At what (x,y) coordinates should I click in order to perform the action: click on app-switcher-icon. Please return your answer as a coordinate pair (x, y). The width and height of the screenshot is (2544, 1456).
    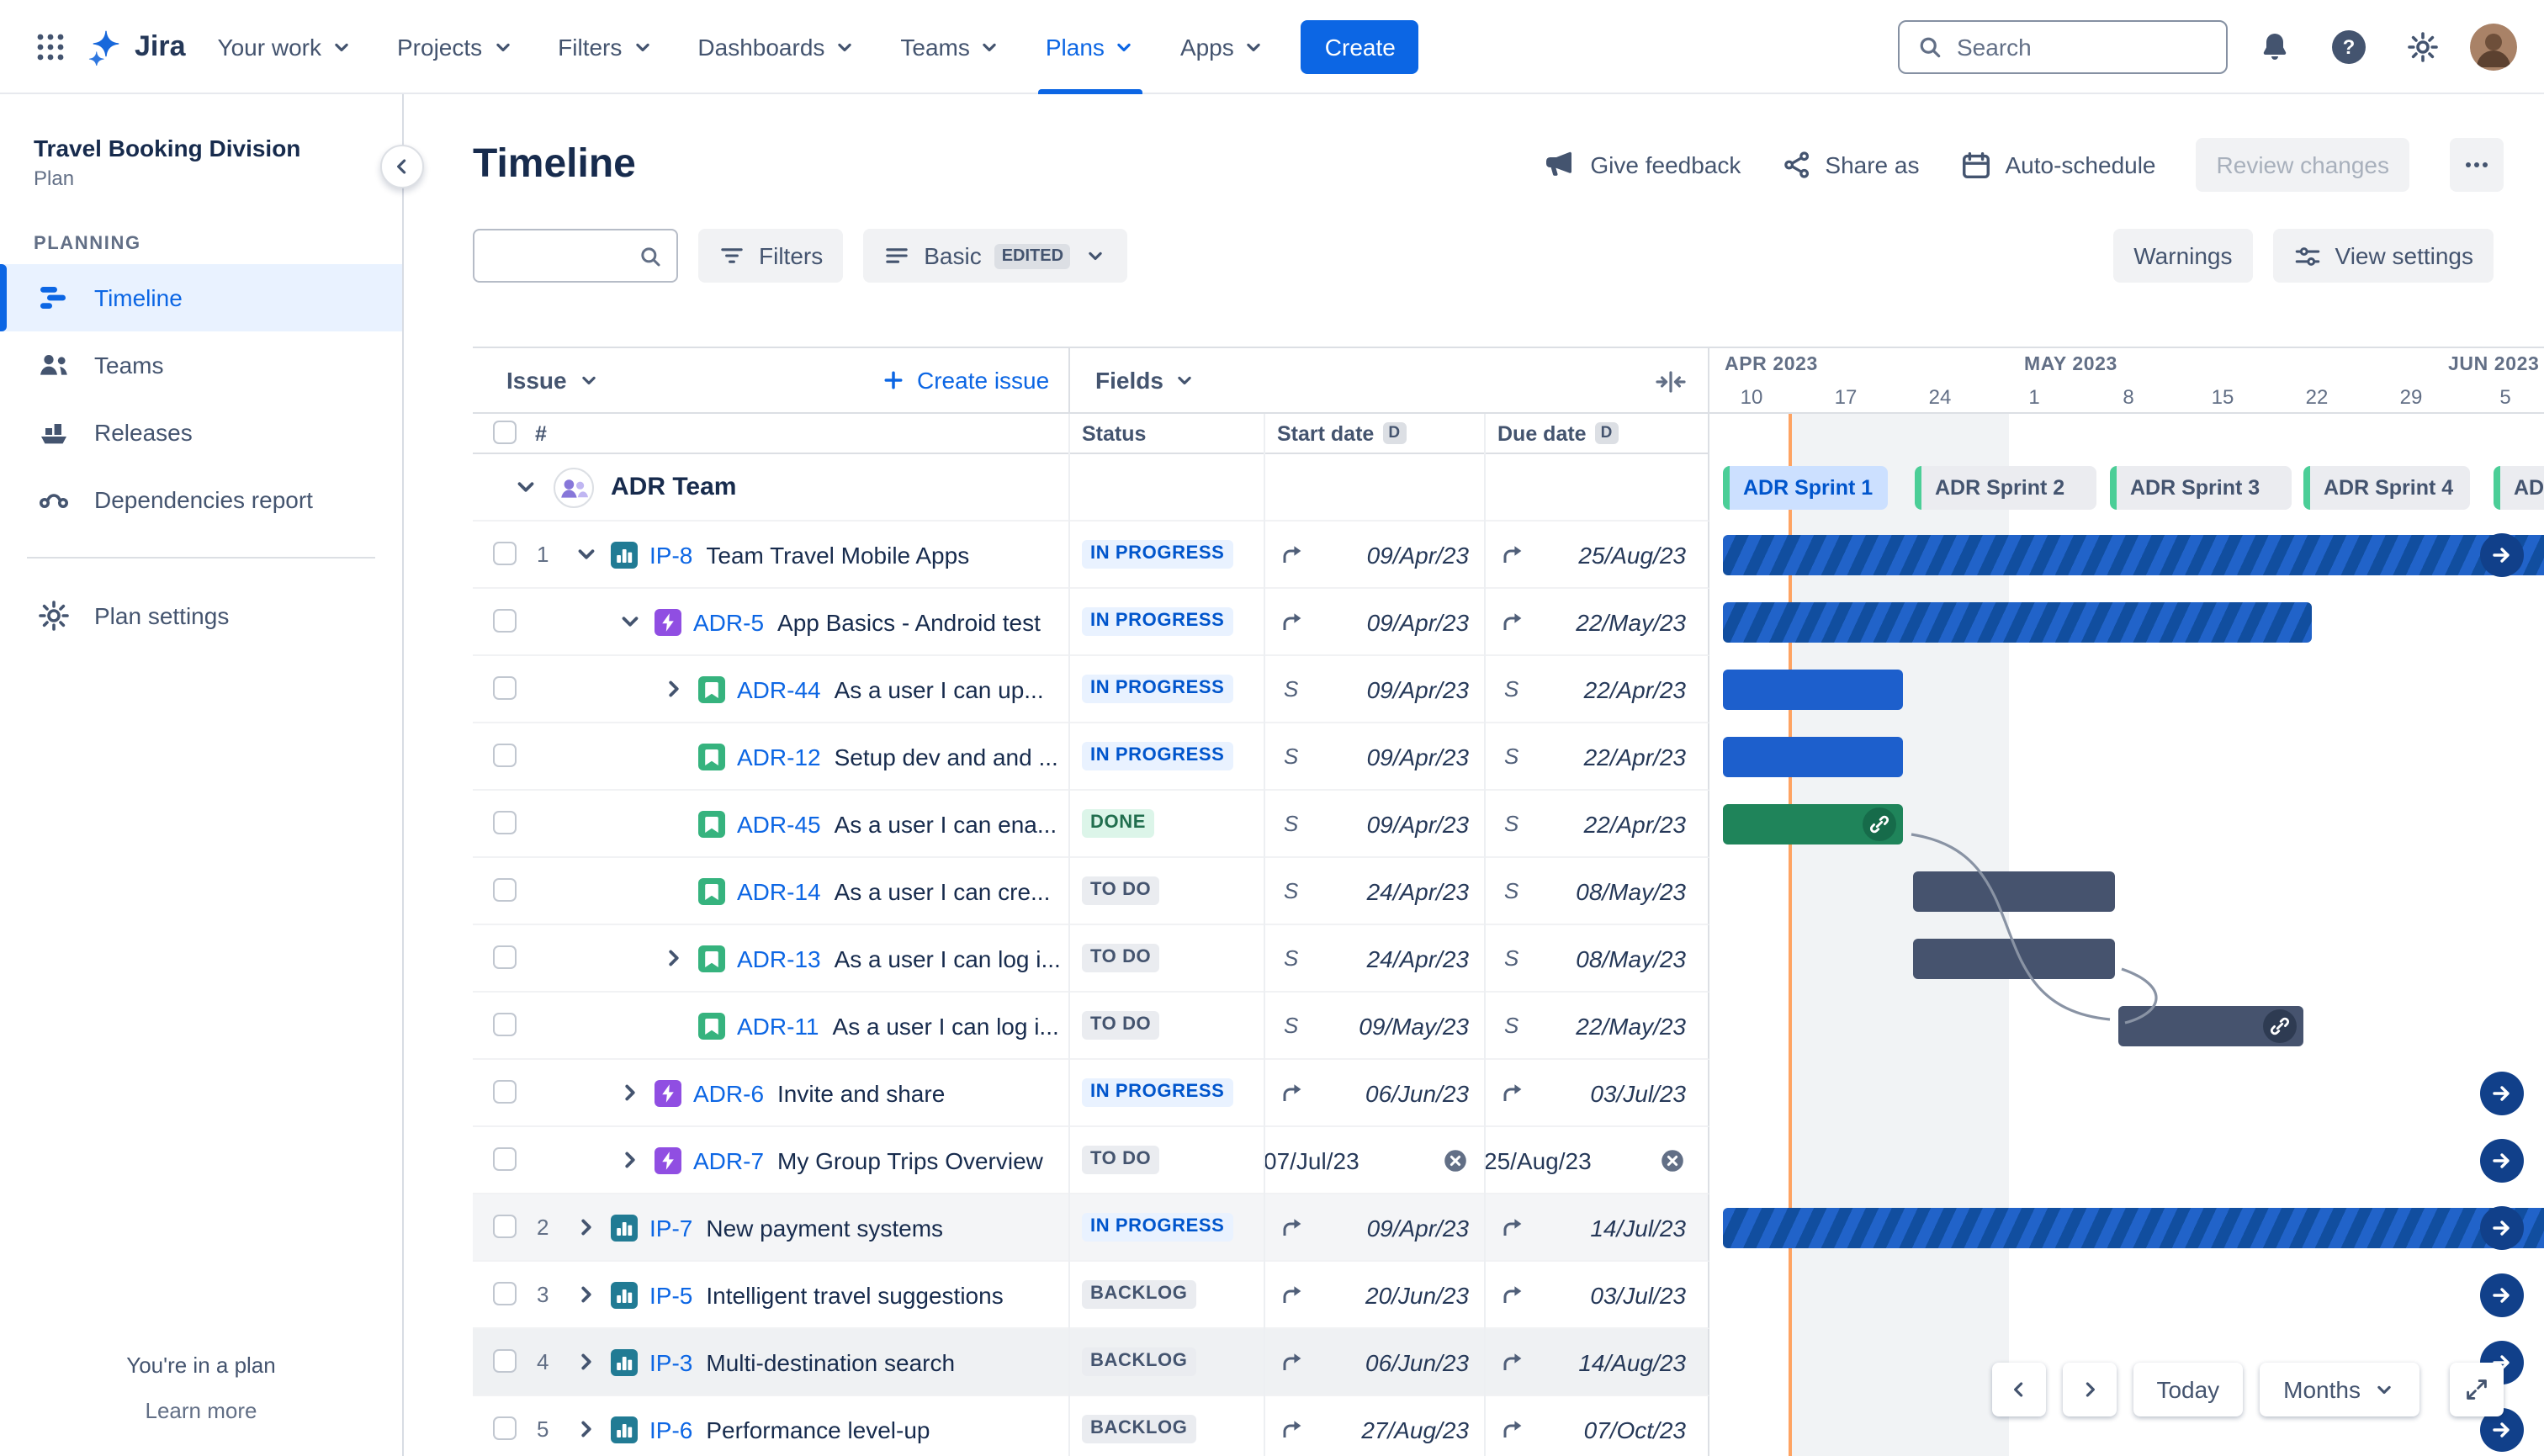
    Looking at the image, I should click on (50, 46).